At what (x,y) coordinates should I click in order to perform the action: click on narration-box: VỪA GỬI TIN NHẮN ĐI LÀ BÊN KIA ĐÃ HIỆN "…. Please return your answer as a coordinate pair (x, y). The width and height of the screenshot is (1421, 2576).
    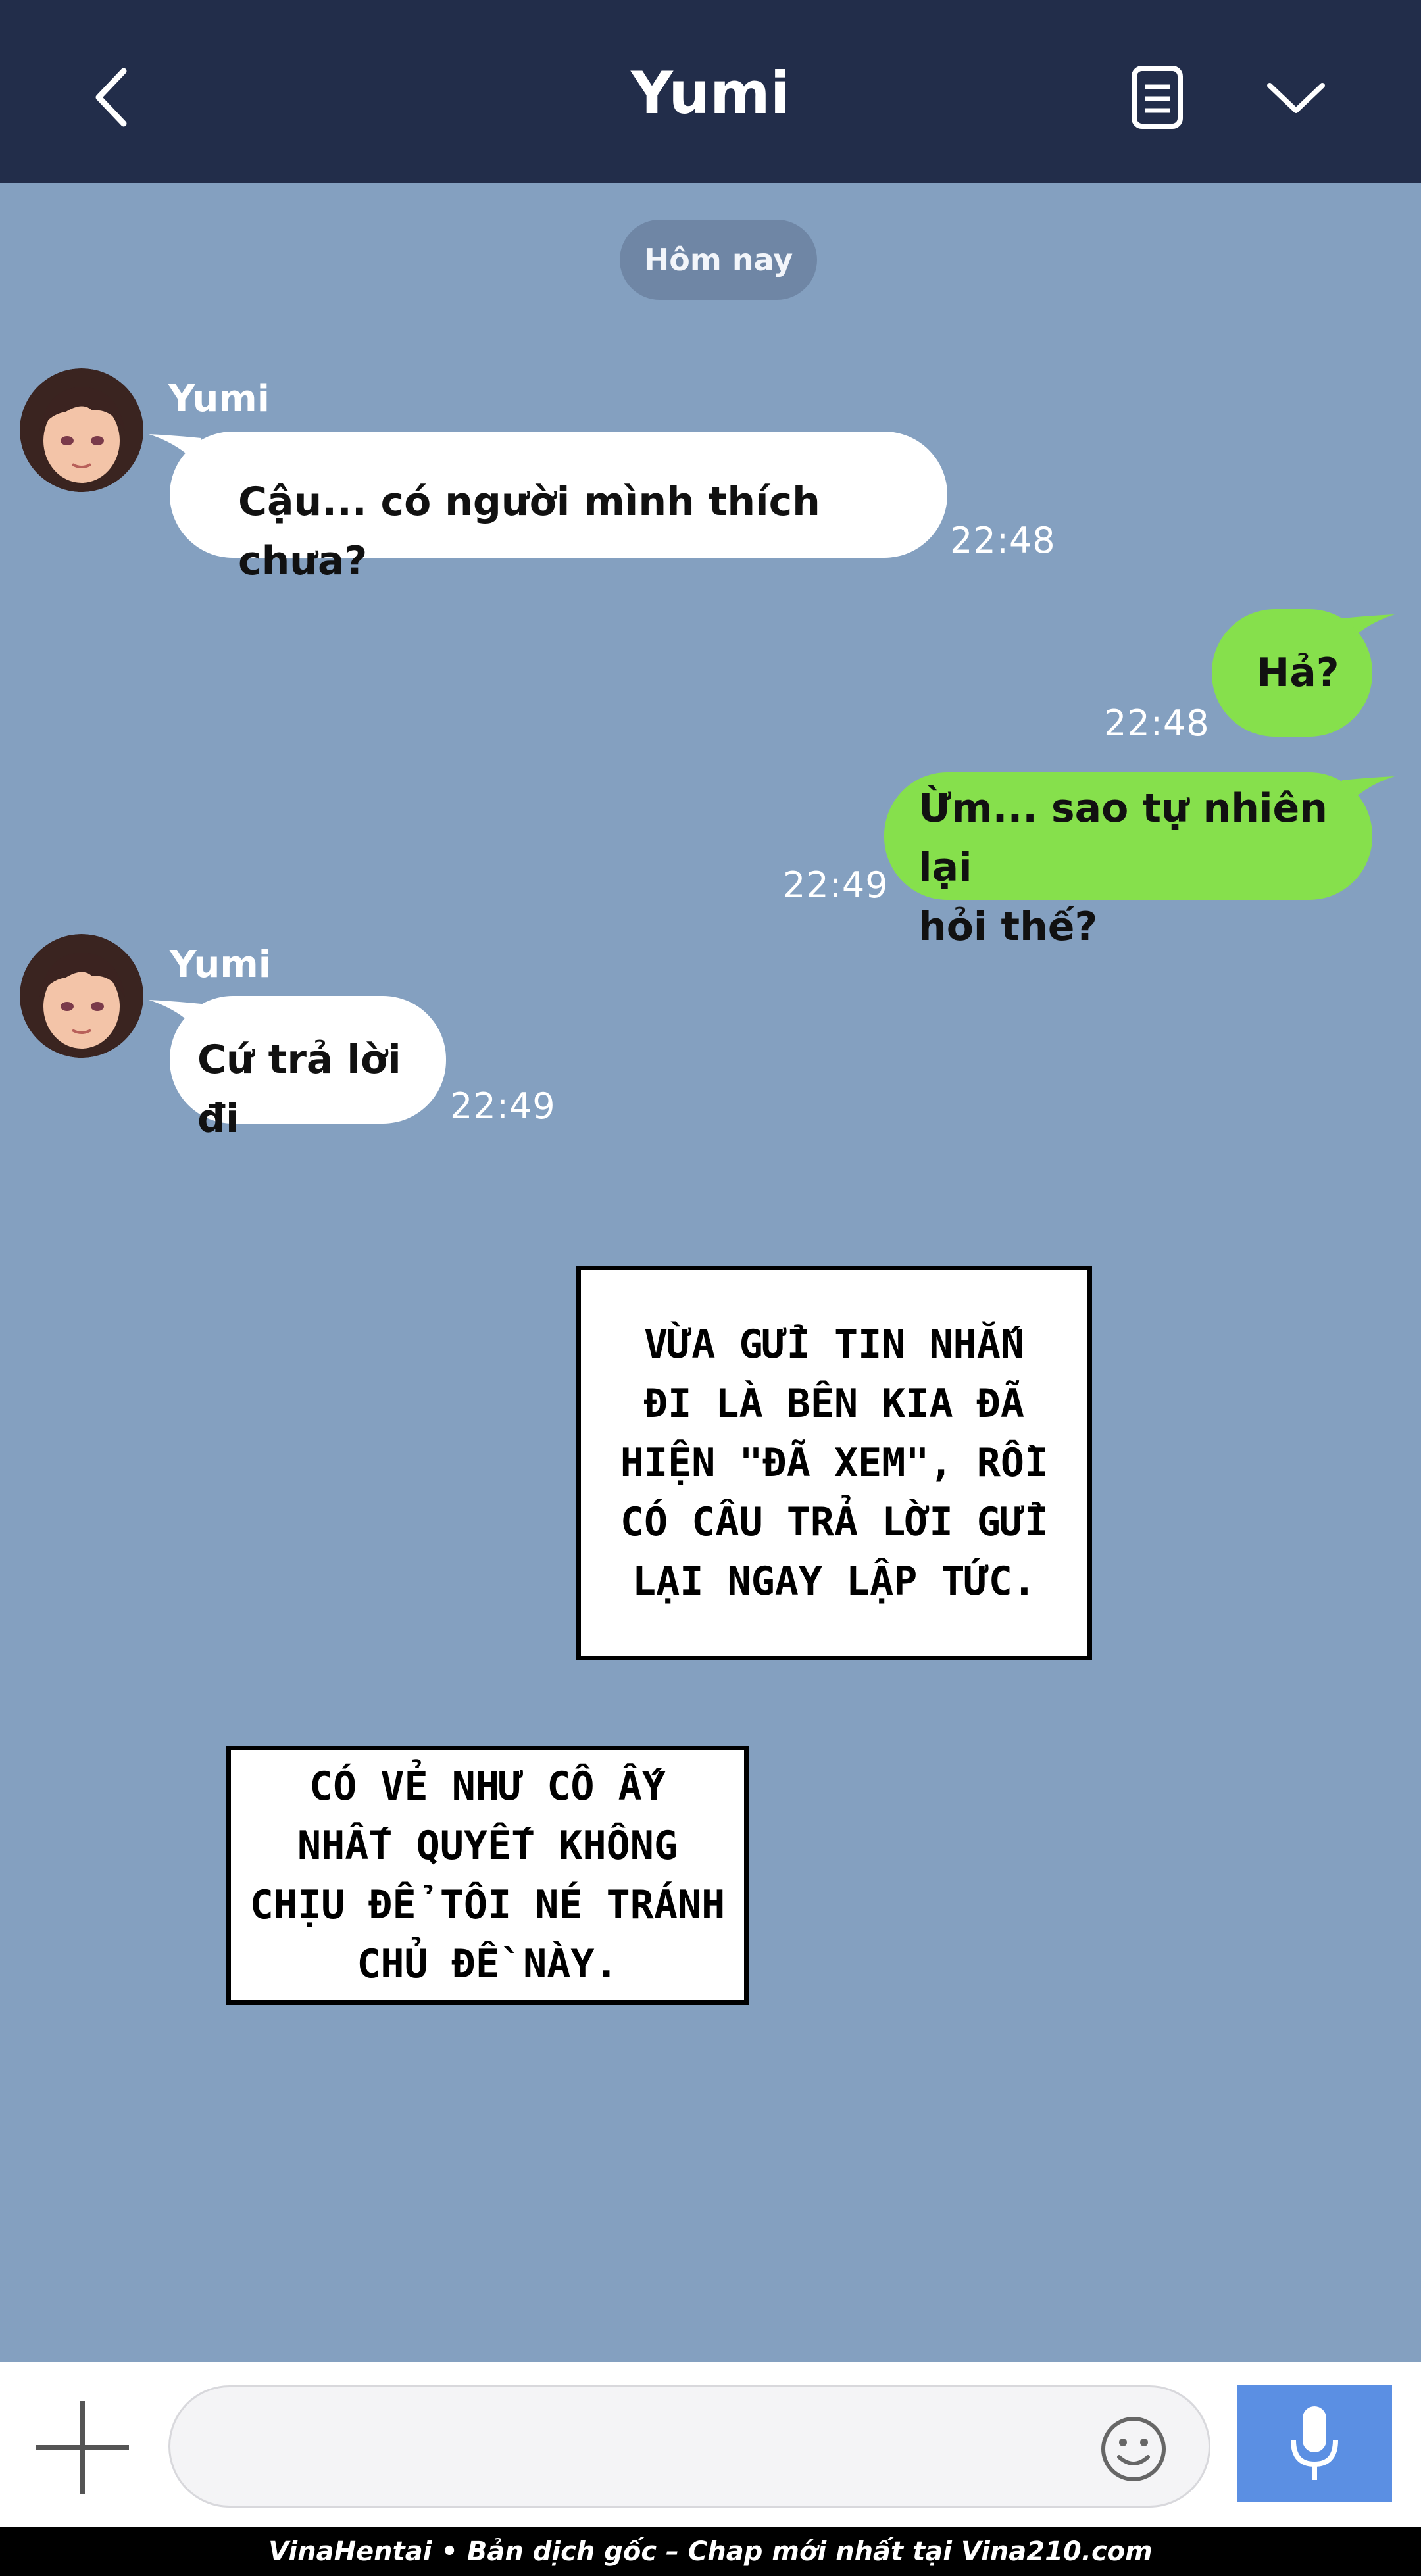
    Looking at the image, I should click on (834, 1463).